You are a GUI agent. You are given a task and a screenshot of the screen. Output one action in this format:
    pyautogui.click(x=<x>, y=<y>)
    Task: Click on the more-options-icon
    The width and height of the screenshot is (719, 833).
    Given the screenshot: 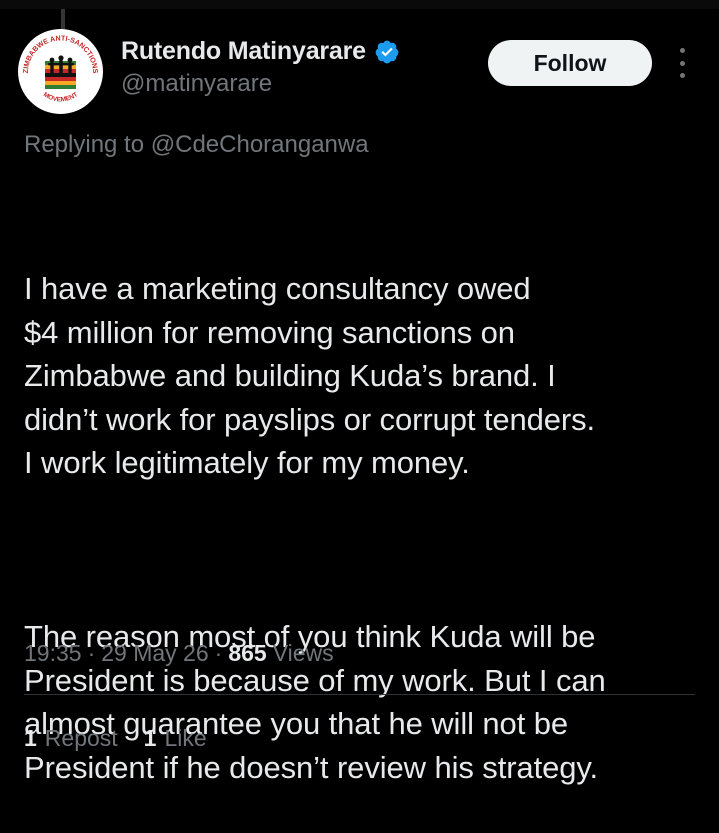 What is the action you would take?
    pyautogui.click(x=682, y=63)
    